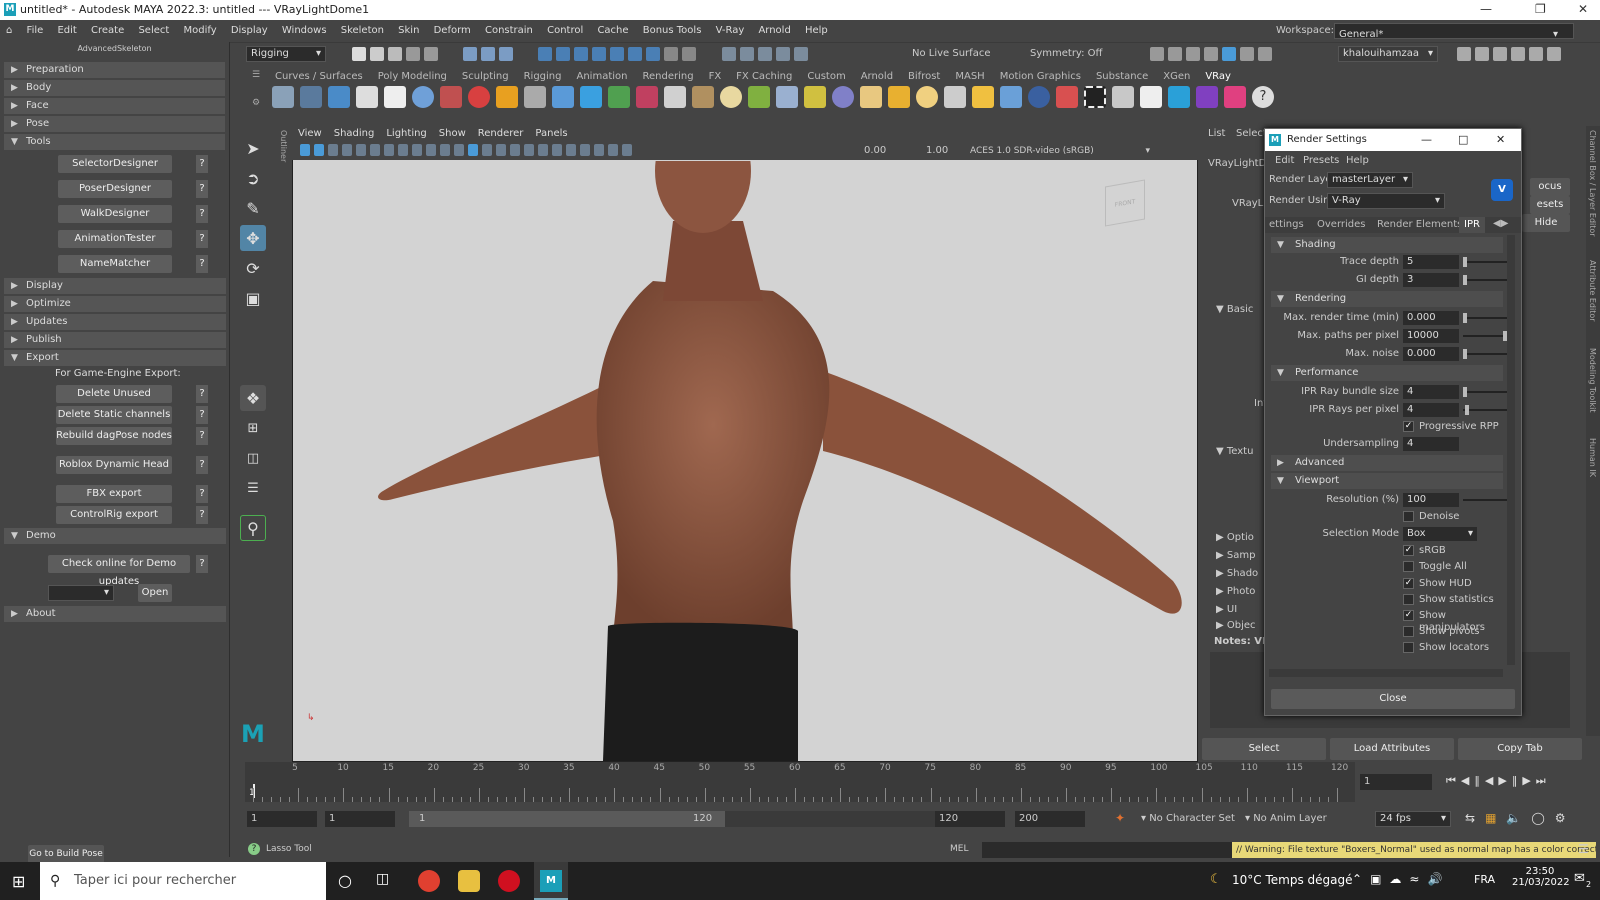 The width and height of the screenshot is (1600, 900). I want to click on tool-settings-icon, so click(1500, 54).